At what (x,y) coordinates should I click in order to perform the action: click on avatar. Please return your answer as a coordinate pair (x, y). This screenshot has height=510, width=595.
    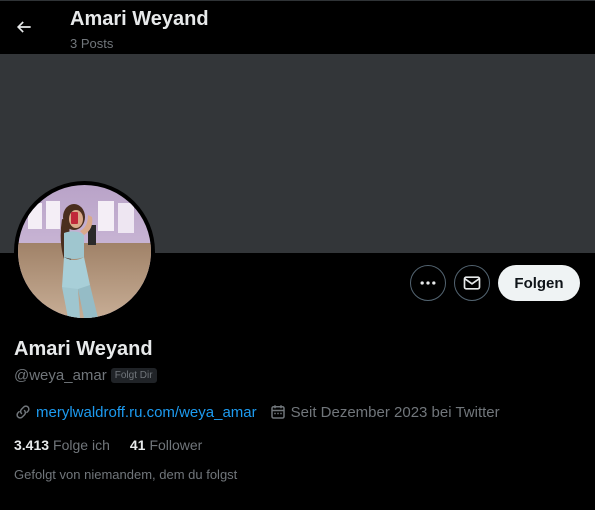
    Looking at the image, I should click on (84, 251).